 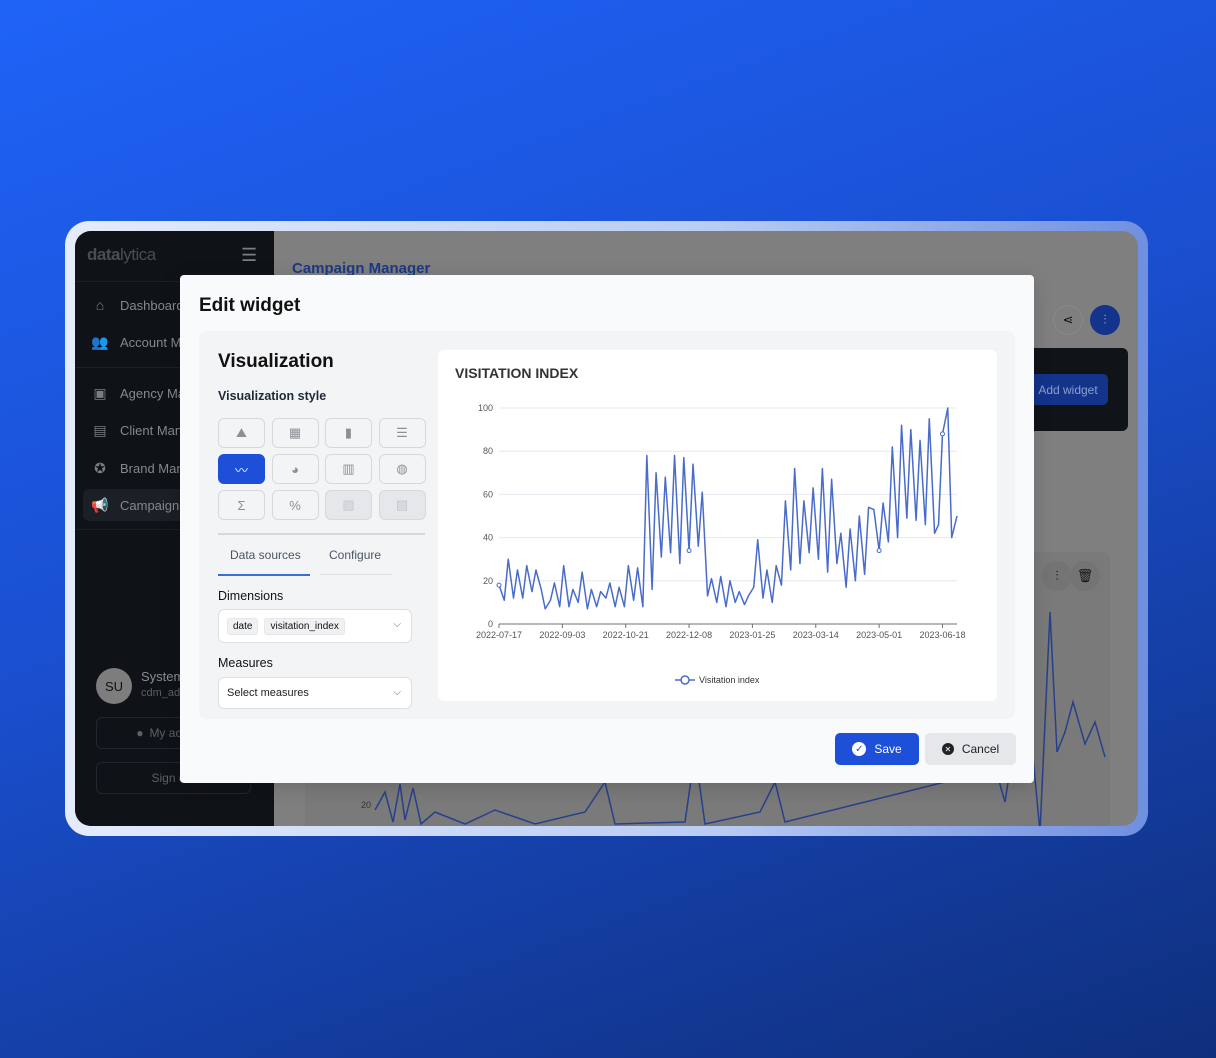 What do you see at coordinates (562, 635) in the screenshot?
I see `x-tick-label: 2022-09-03` at bounding box center [562, 635].